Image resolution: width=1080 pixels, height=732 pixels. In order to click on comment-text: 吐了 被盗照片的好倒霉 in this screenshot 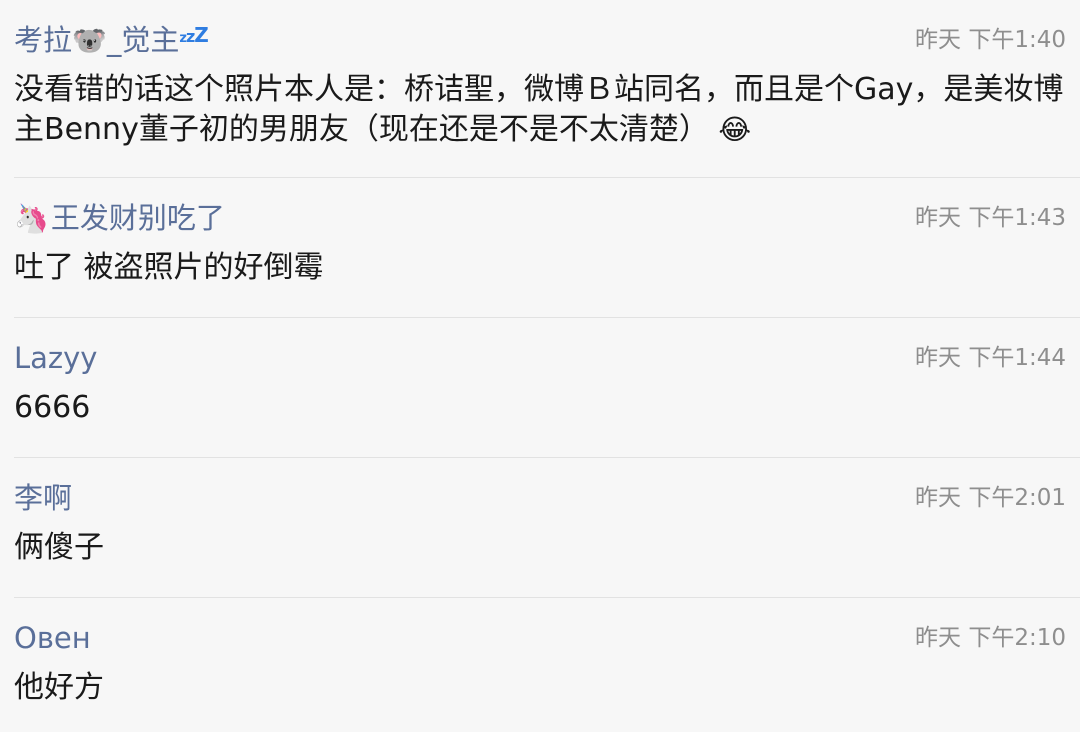, I will do `click(169, 267)`.